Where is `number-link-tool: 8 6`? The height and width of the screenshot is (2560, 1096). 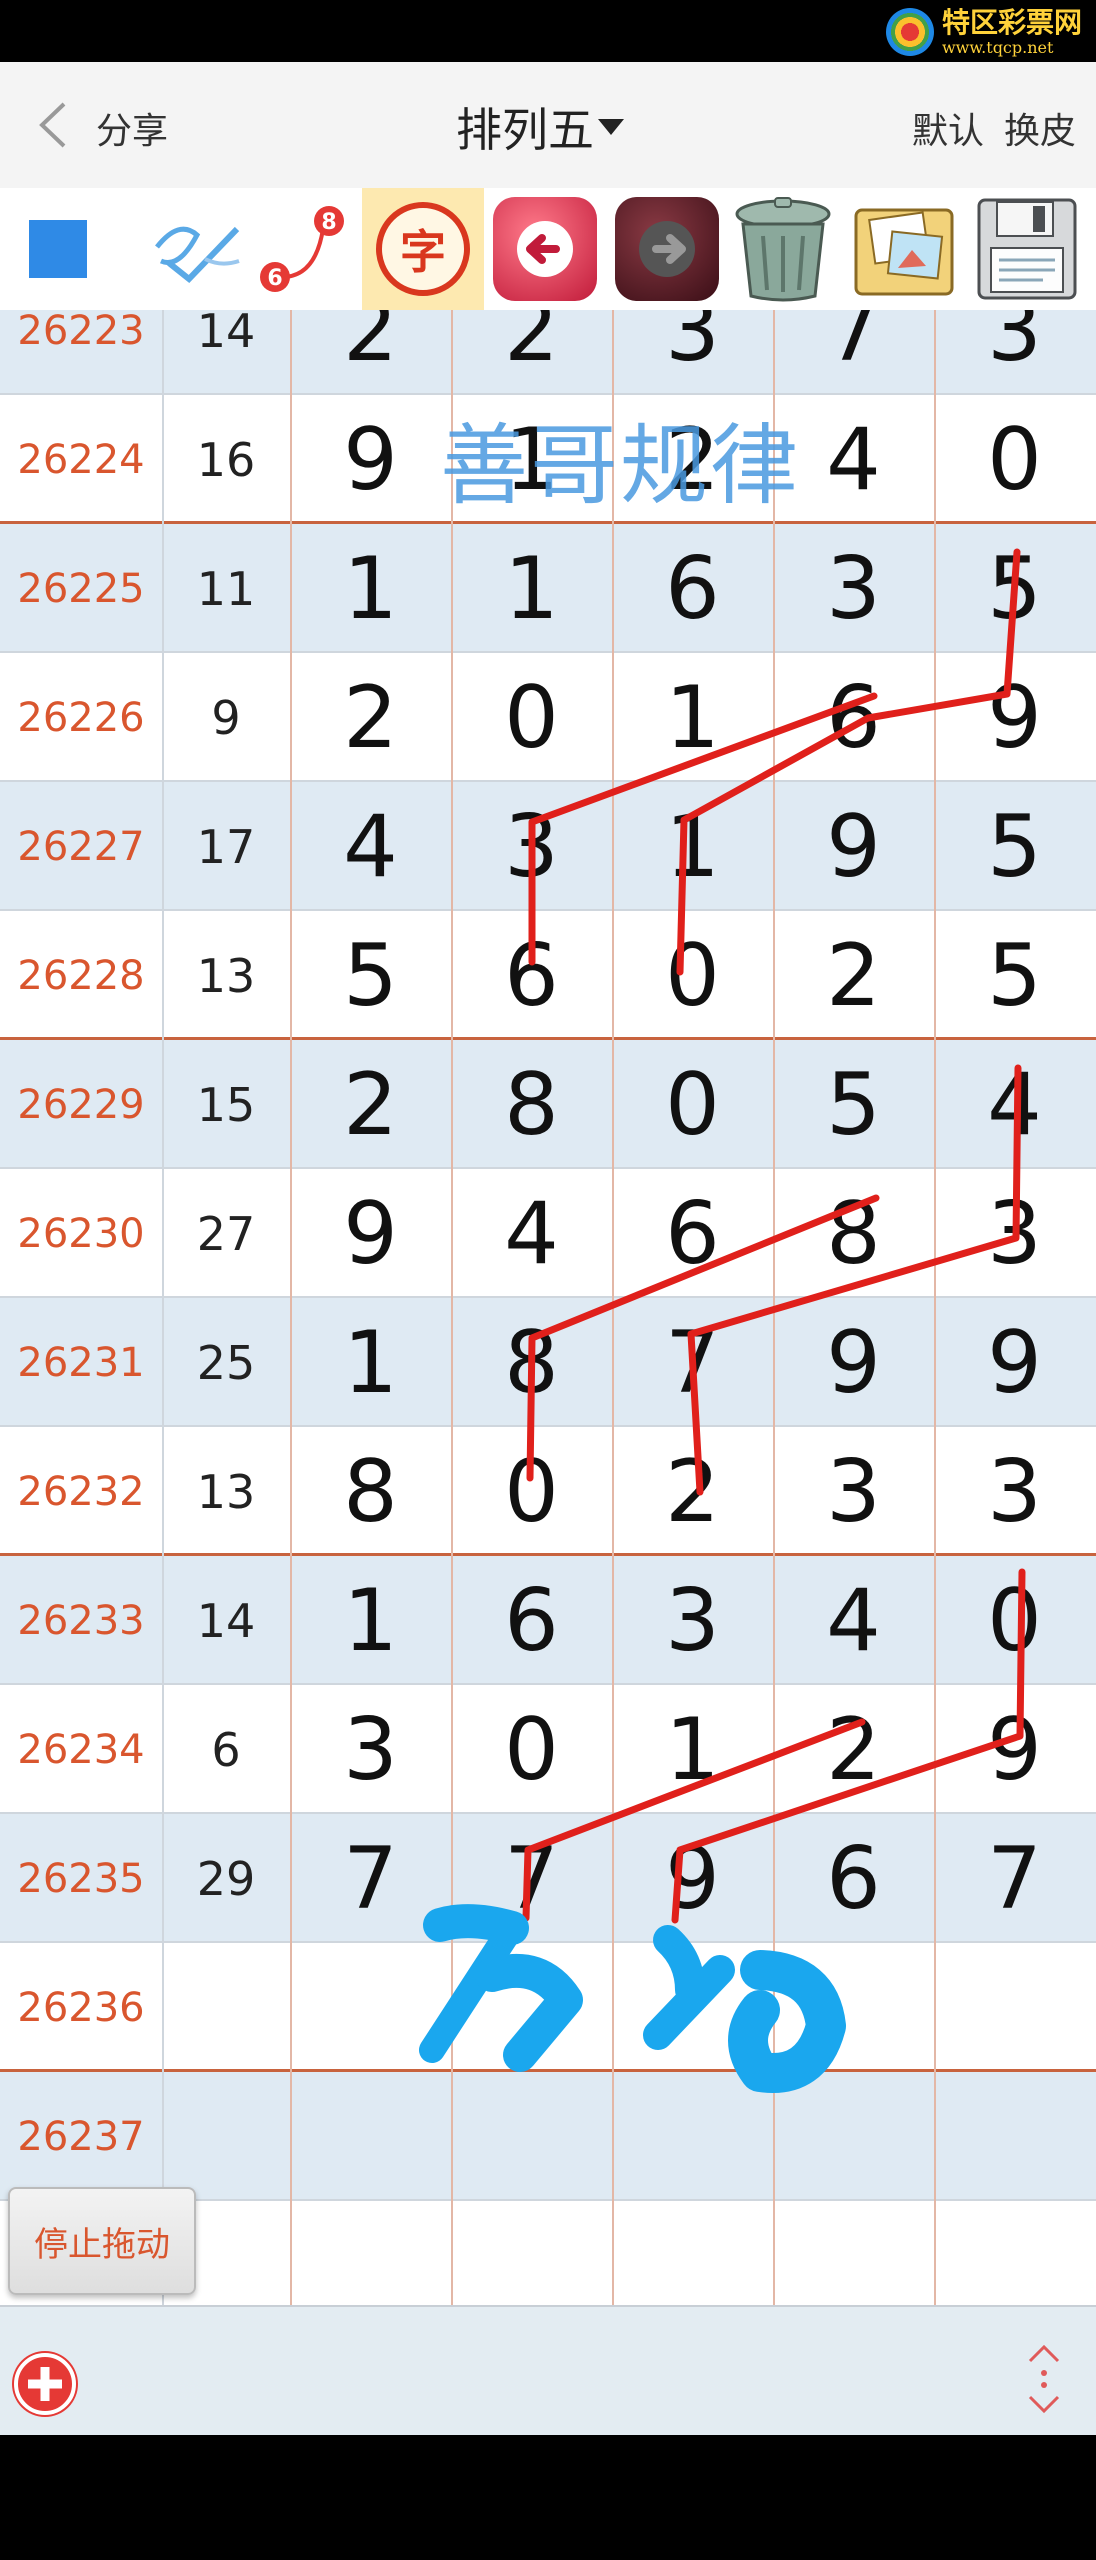 number-link-tool: 8 6 is located at coordinates (303, 249).